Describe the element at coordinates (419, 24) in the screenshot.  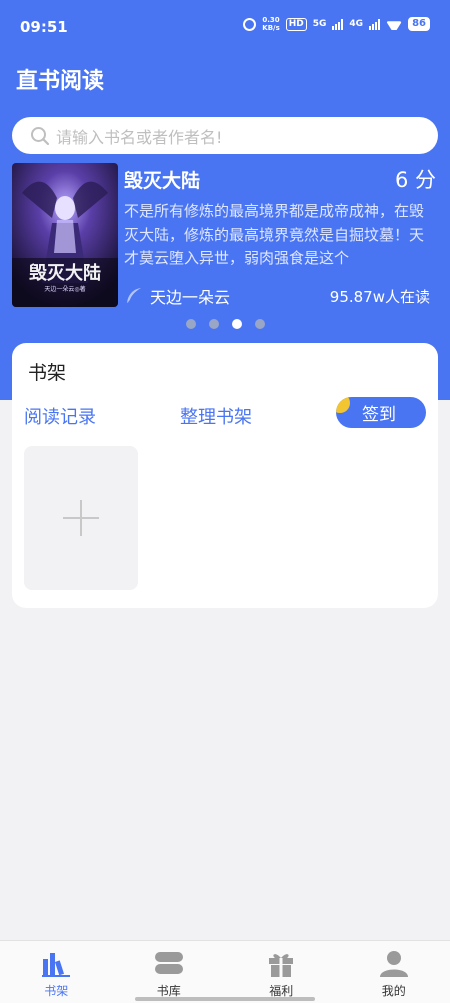
I see `battery-icon: 86` at that location.